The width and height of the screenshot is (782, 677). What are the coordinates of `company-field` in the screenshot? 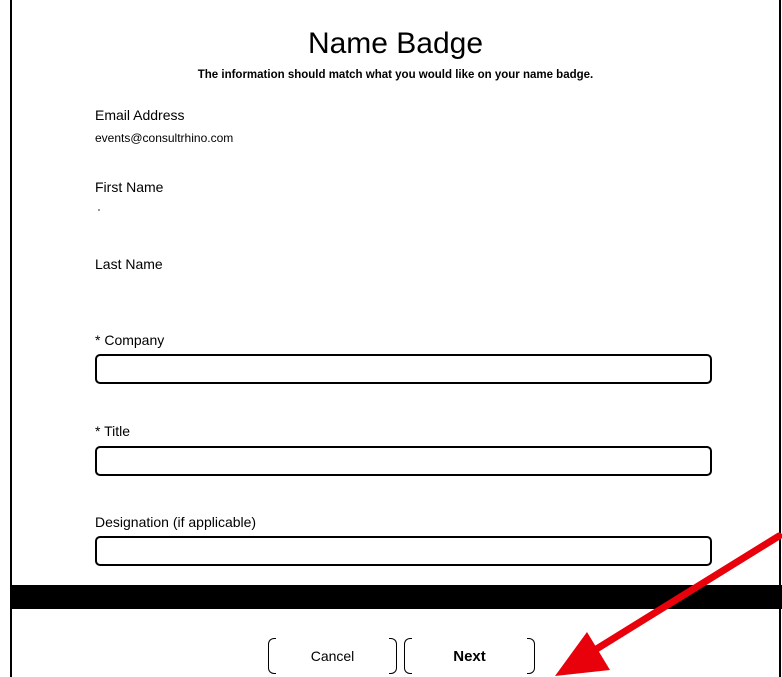 It's located at (403, 369).